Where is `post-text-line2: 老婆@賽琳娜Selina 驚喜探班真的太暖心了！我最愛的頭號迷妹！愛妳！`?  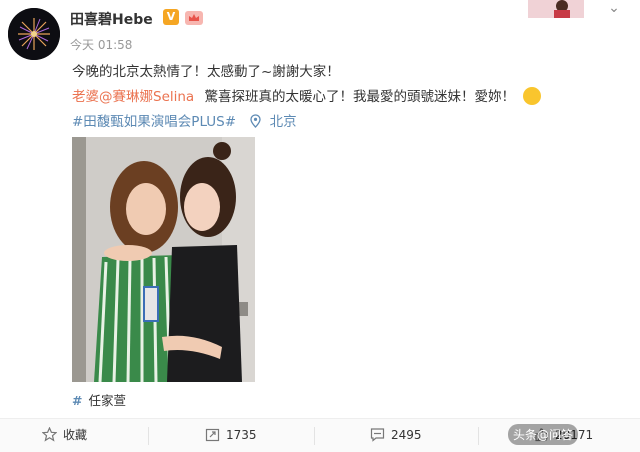
post-text-line2: 老婆@賽琳娜Selina 驚喜探班真的太暖心了！我最愛的頭號迷妹！愛妳！ is located at coordinates (307, 95).